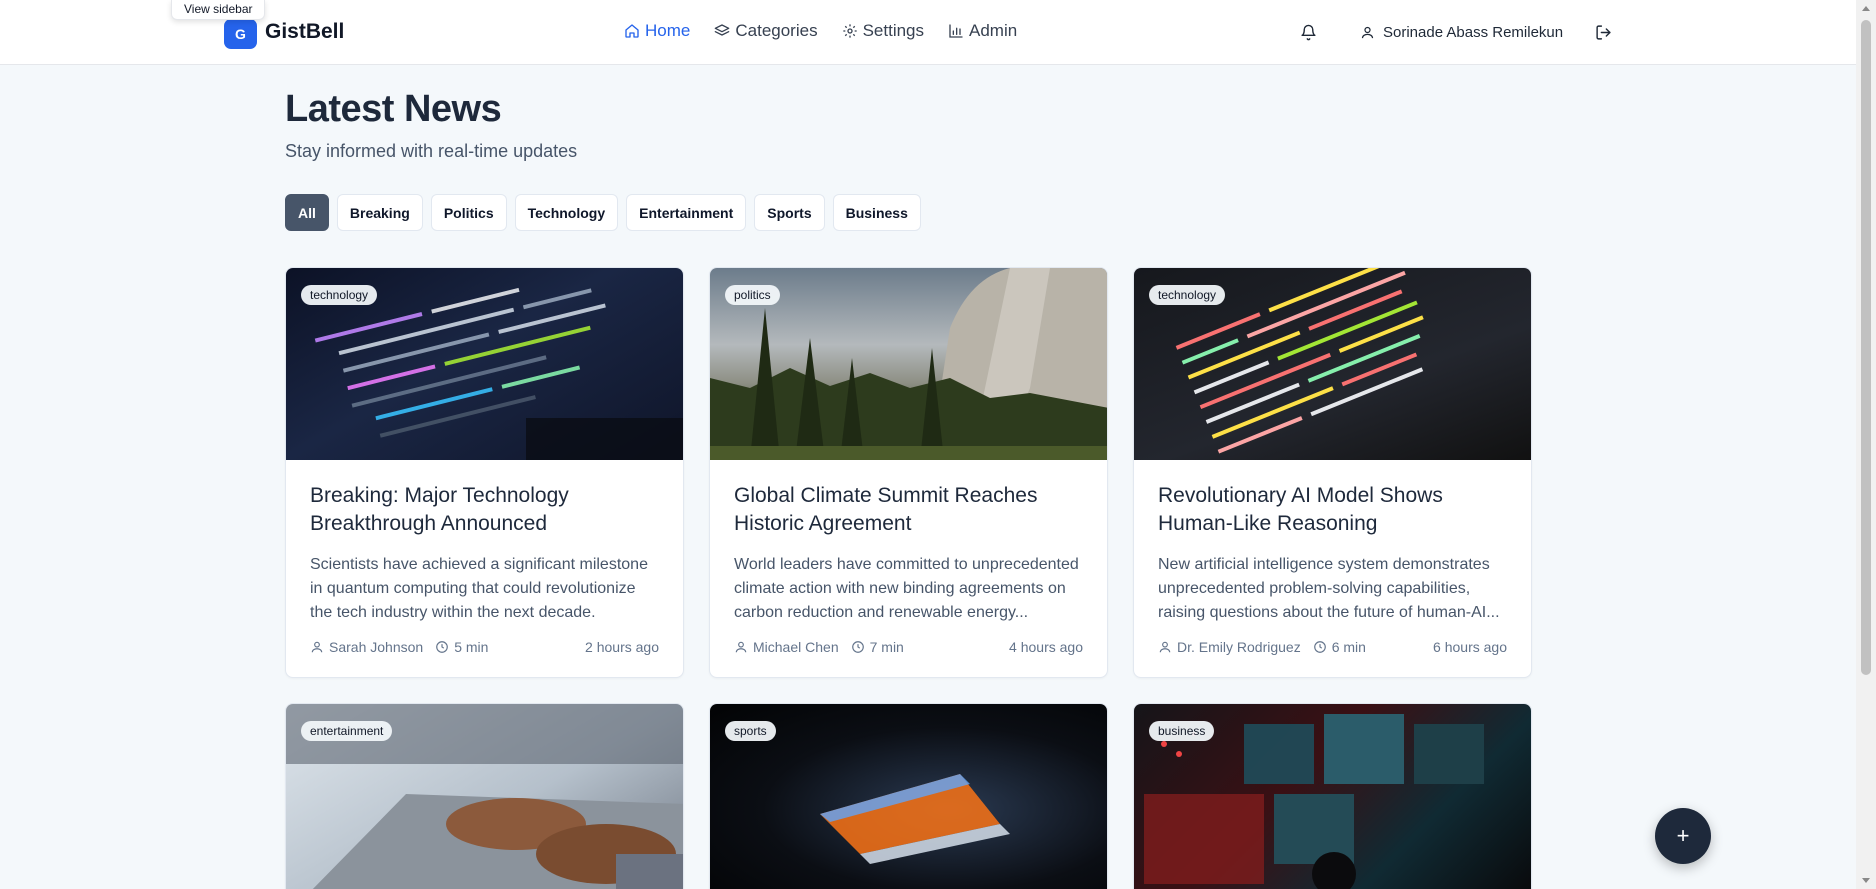 The width and height of the screenshot is (1876, 889). Describe the element at coordinates (1866, 880) in the screenshot. I see `scroll-down-icon` at that location.